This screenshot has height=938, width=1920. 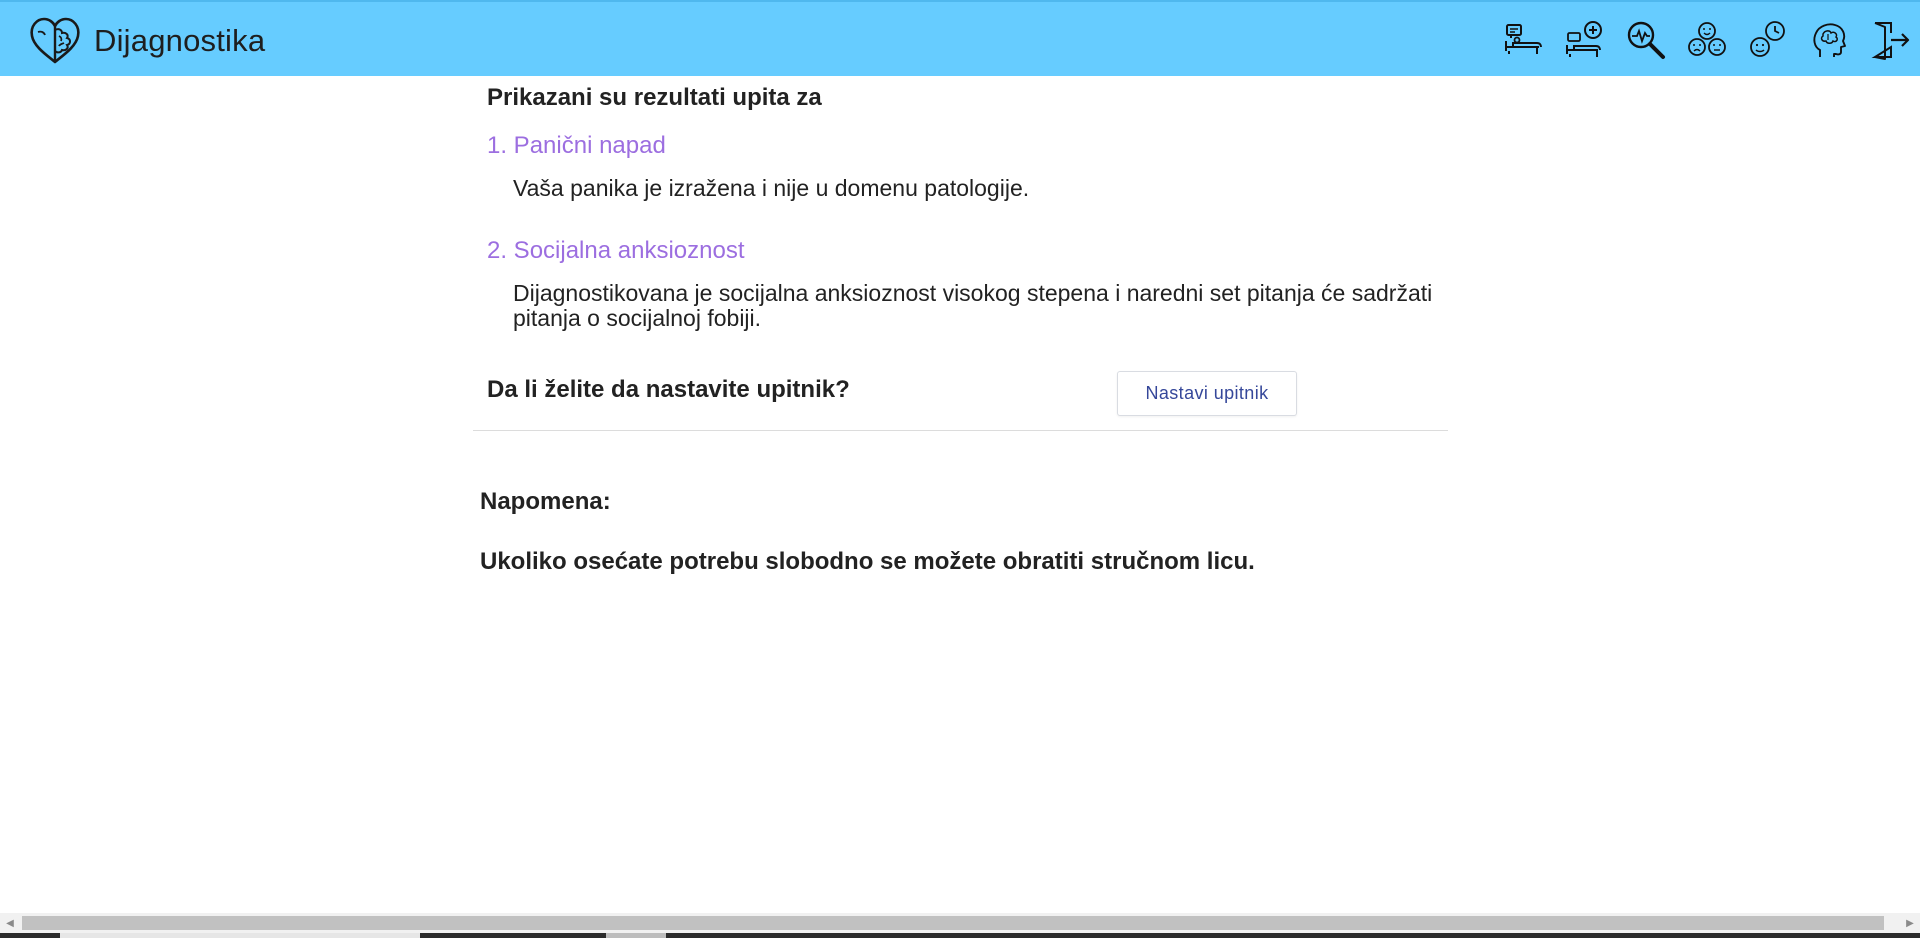 I want to click on note-label: Napomena:, so click(x=545, y=501).